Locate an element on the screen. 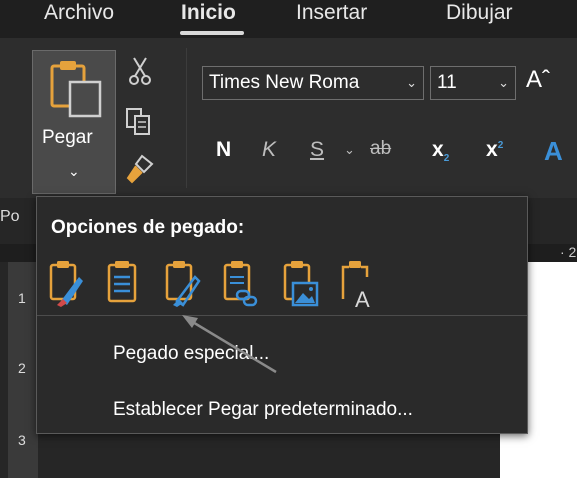 Image resolution: width=577 pixels, height=478 pixels. clipboard-group-label: Po is located at coordinates (10, 216).